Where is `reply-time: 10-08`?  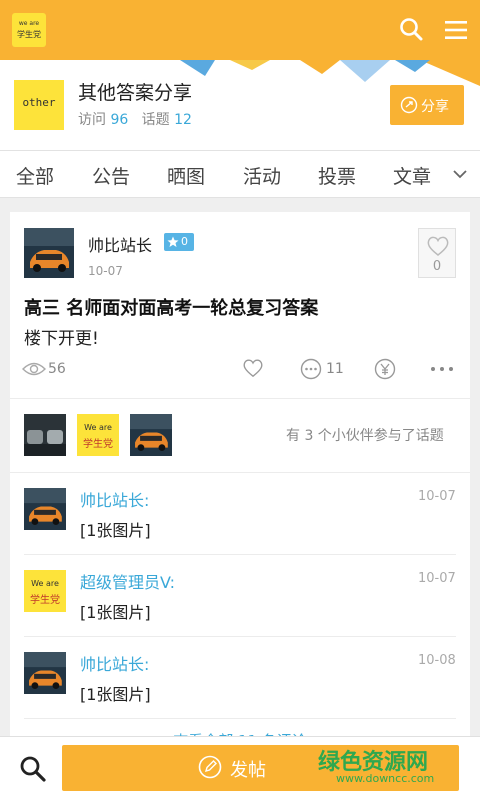 reply-time: 10-08 is located at coordinates (437, 660).